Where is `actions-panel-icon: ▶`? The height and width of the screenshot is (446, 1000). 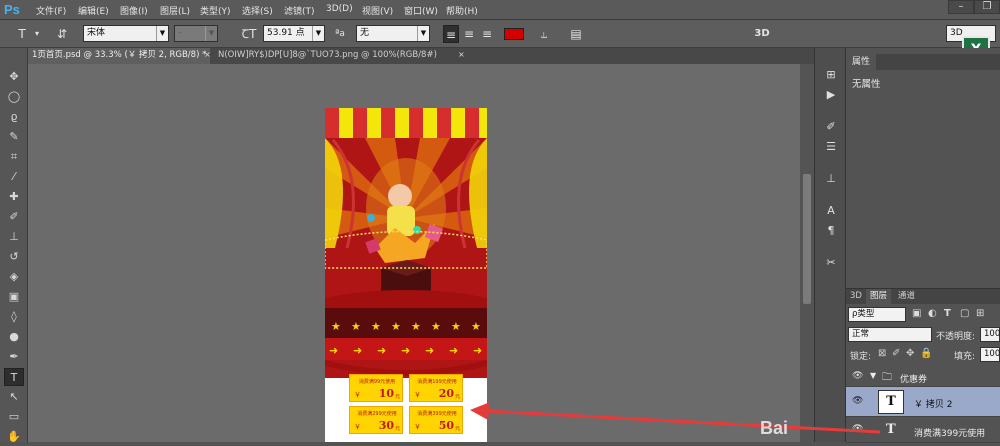 actions-panel-icon: ▶ is located at coordinates (831, 95).